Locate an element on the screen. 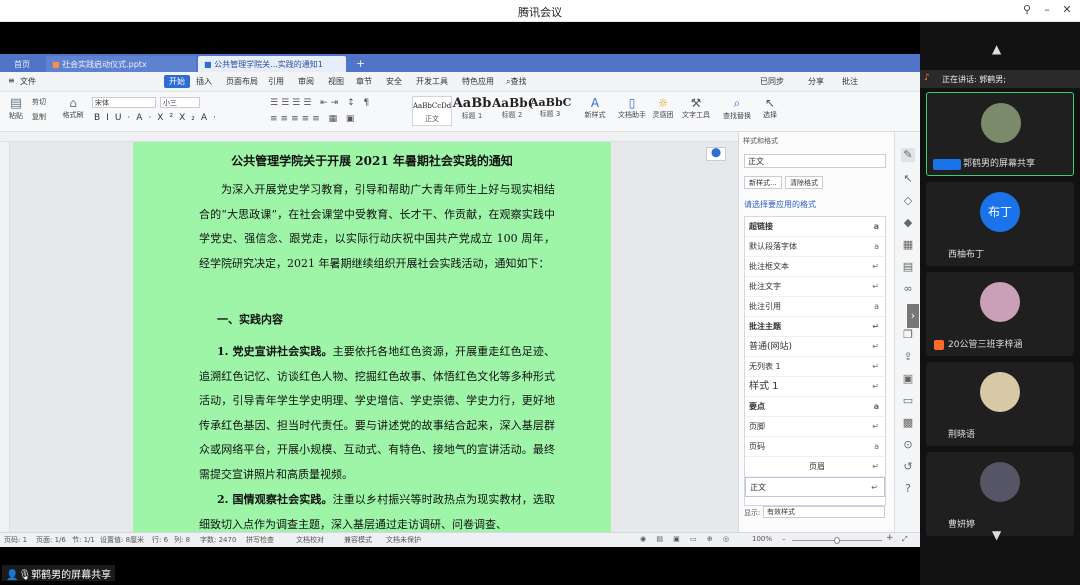  edit-icon: ✎ is located at coordinates (908, 155).